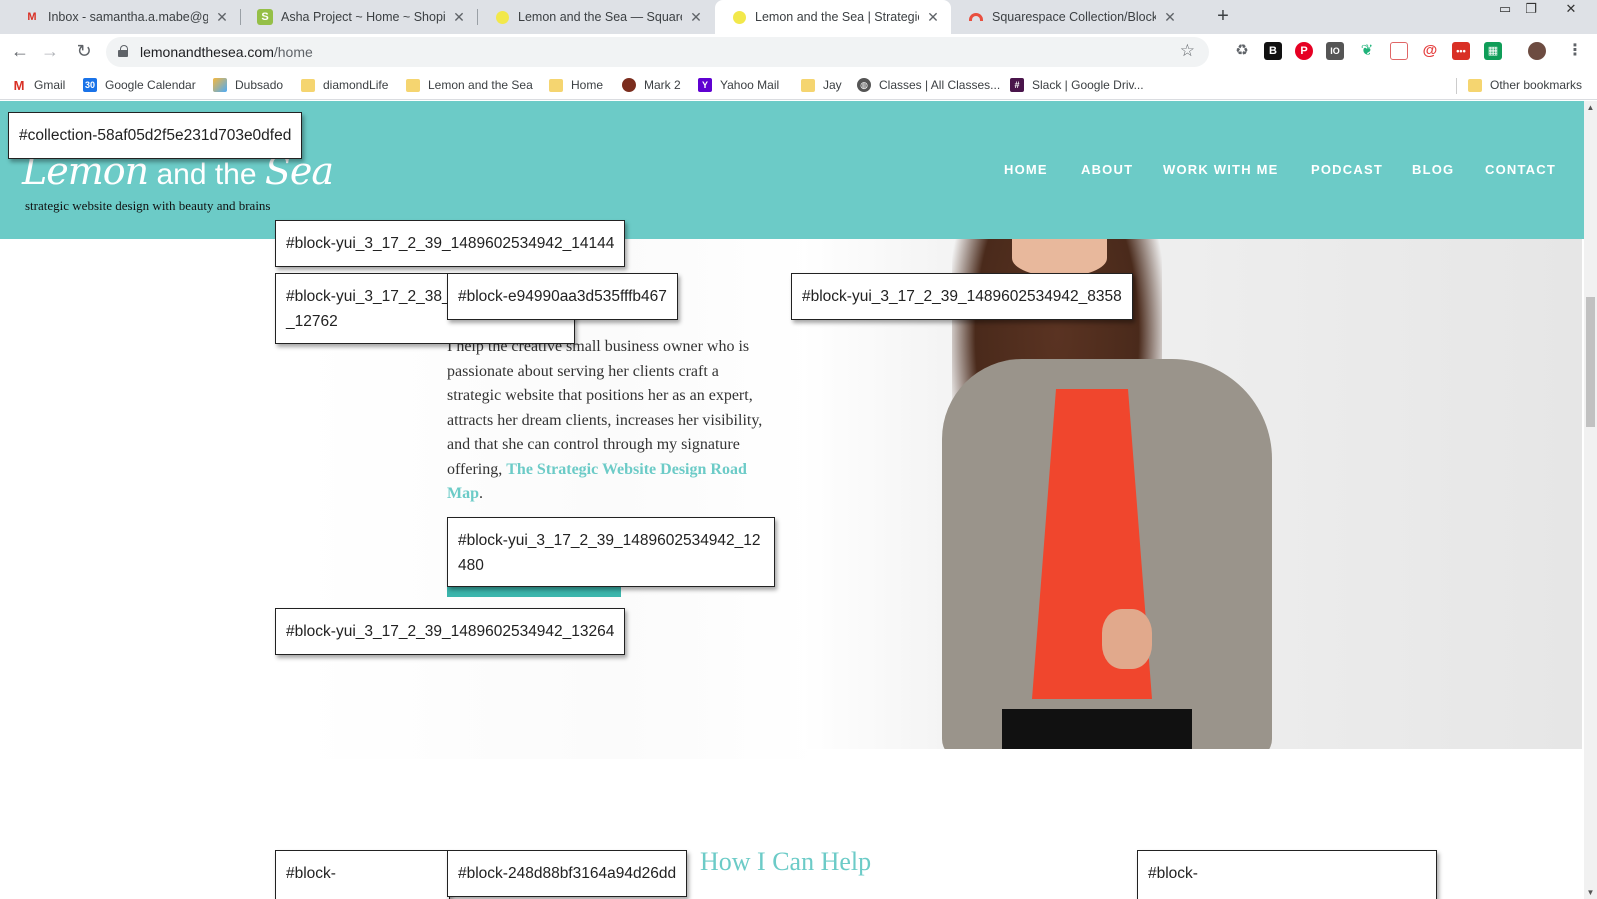 The width and height of the screenshot is (1597, 899). Describe the element at coordinates (832, 85) in the screenshot. I see `bookmark-label: Jay` at that location.